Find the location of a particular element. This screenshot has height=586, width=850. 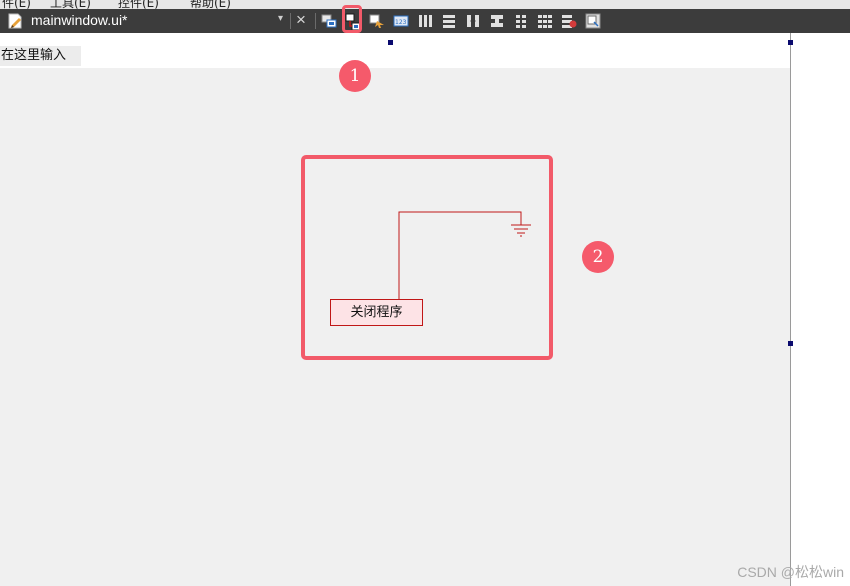

document-tab: mainwindow.ui* ▾ is located at coordinates (146, 21).